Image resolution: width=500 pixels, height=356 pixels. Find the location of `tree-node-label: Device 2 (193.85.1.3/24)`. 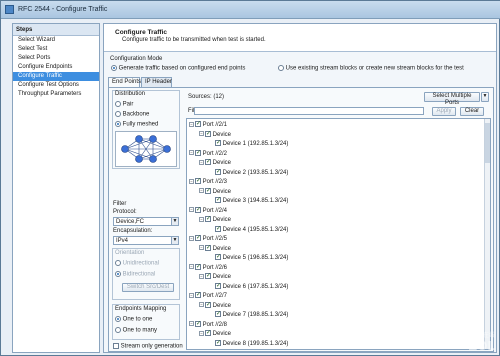

tree-node-label: Device 2 (193.85.1.3/24) is located at coordinates (255, 172).